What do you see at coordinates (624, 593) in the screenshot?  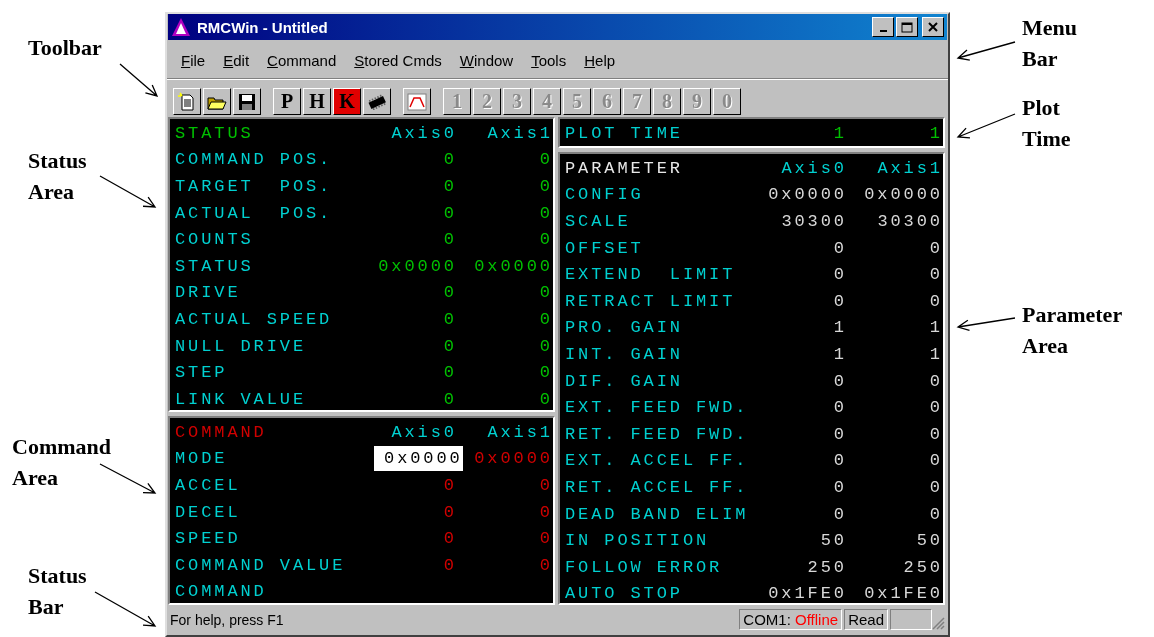 I see `row-label: AUTO STOP` at bounding box center [624, 593].